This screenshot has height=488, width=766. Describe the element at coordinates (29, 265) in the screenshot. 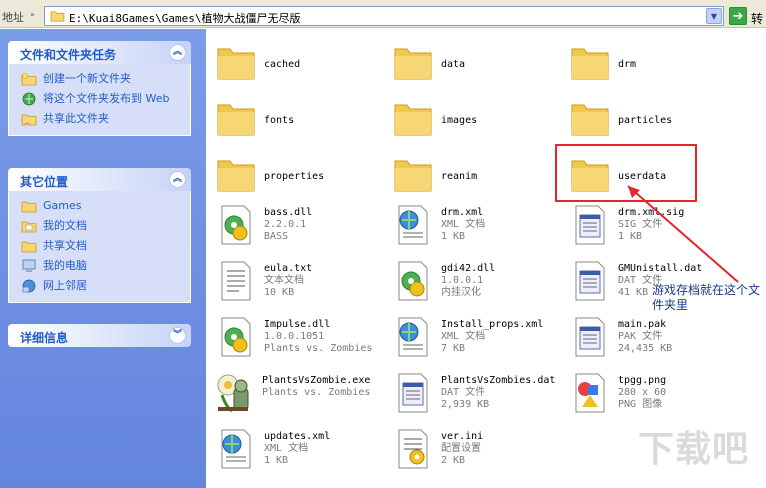

I see `my-computer-icon` at that location.